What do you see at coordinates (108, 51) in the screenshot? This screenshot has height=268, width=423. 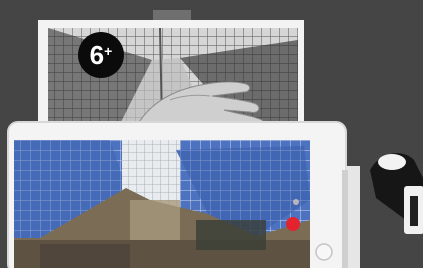 I see `age-rating-plus: +` at bounding box center [108, 51].